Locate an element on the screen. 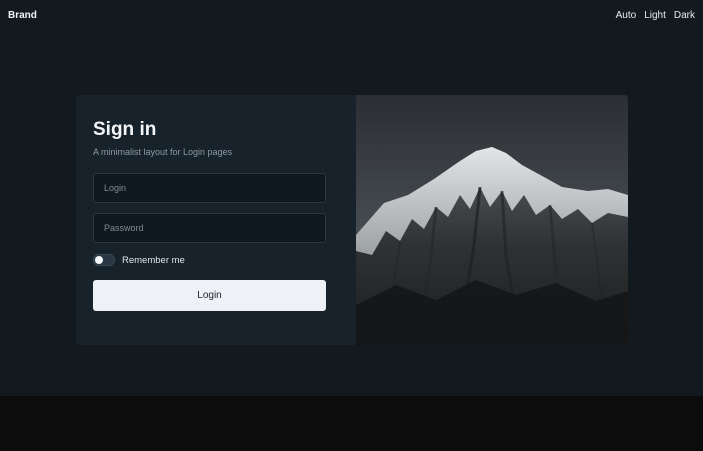 The image size is (703, 451). brand-link: Brand is located at coordinates (22, 15).